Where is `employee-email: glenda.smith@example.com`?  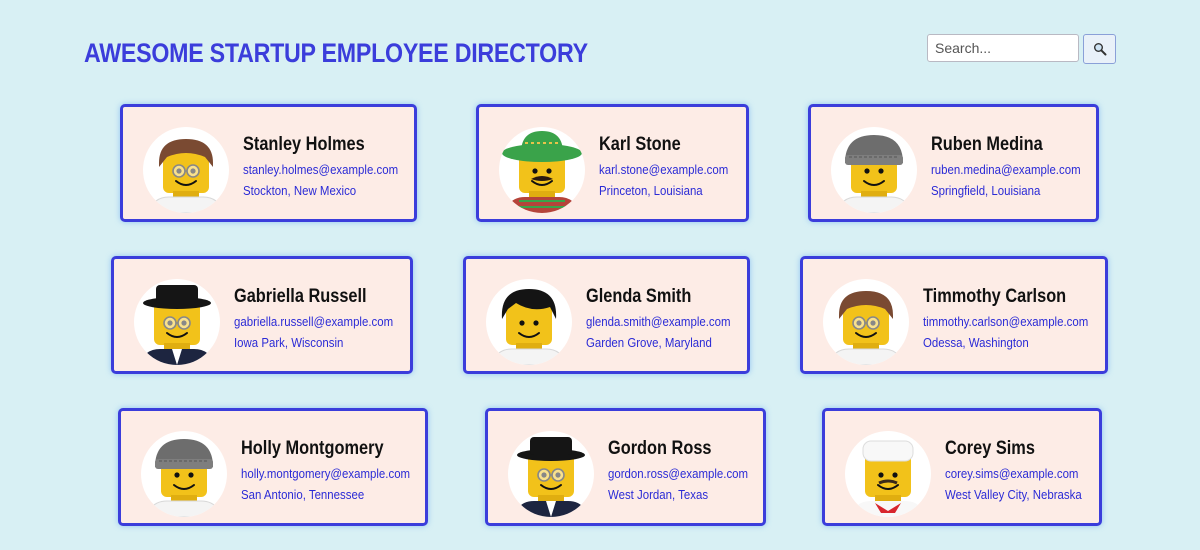
employee-email: glenda.smith@example.com is located at coordinates (658, 321).